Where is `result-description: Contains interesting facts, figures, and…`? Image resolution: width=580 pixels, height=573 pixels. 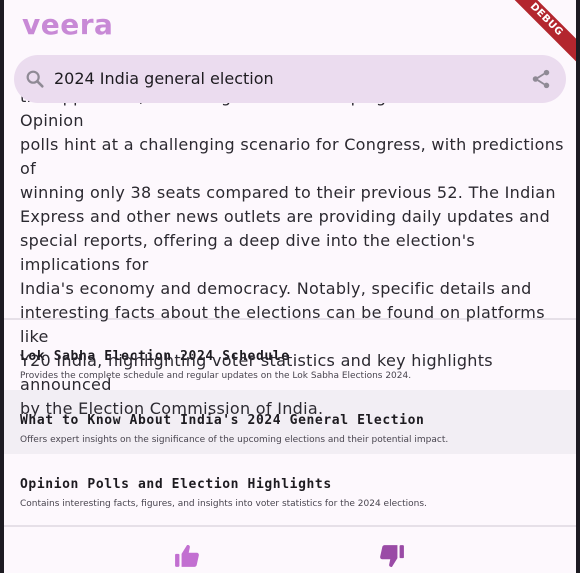
result-description: Contains interesting facts, figures, and… is located at coordinates (223, 504).